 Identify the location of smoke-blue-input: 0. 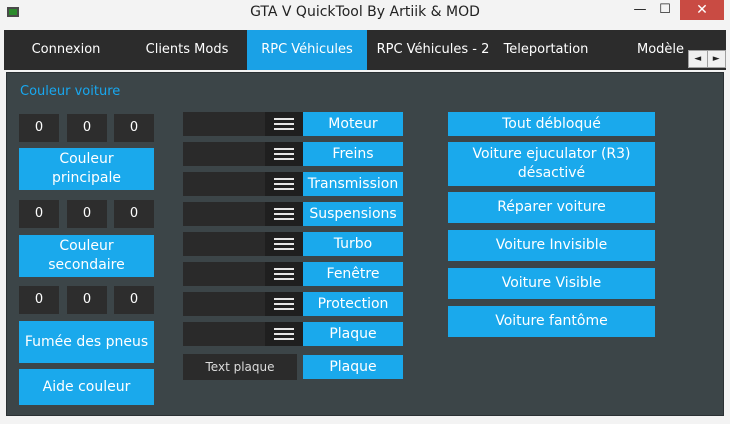
(134, 300).